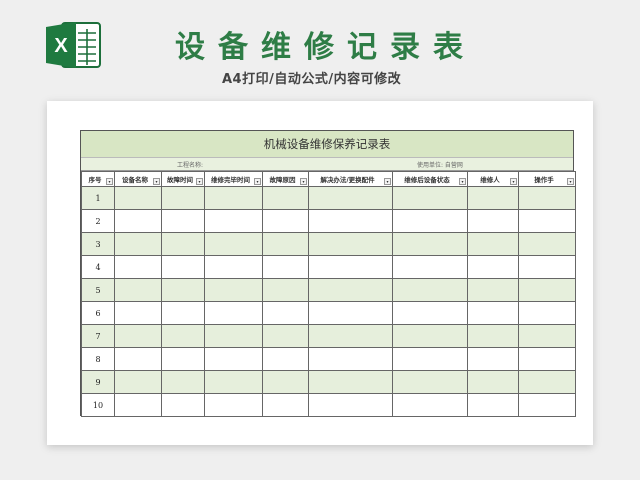 The image size is (640, 480). Describe the element at coordinates (98, 336) in the screenshot. I see `row-number-cell: 7` at that location.